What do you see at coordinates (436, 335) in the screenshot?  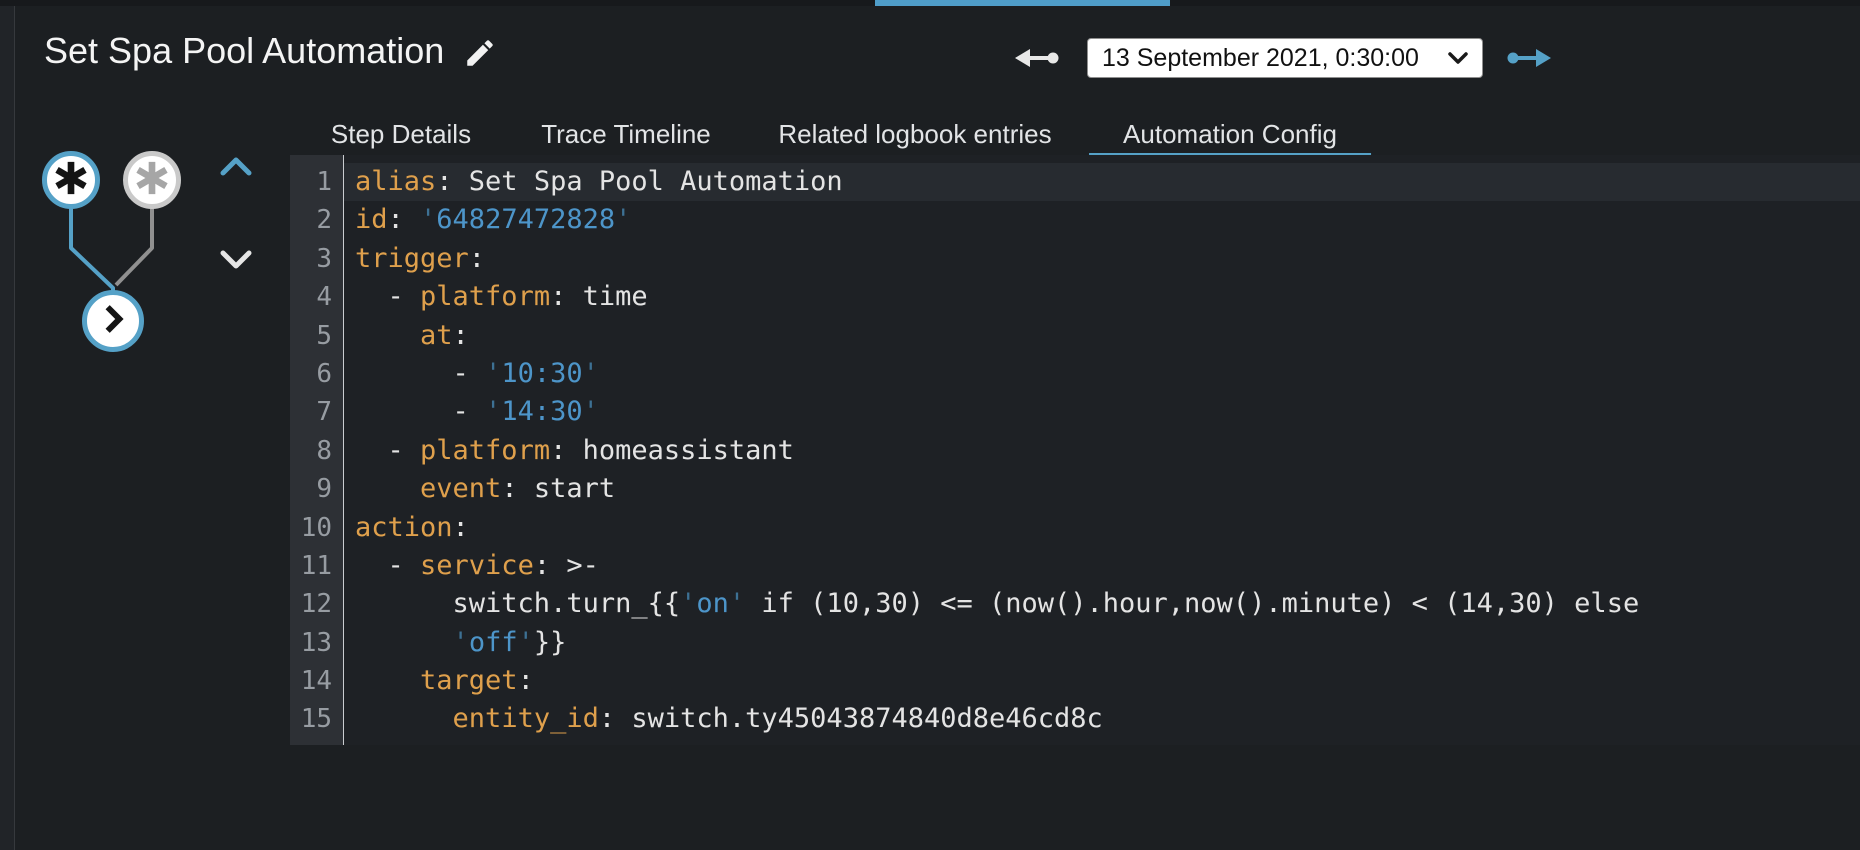 I see `code-token: at` at bounding box center [436, 335].